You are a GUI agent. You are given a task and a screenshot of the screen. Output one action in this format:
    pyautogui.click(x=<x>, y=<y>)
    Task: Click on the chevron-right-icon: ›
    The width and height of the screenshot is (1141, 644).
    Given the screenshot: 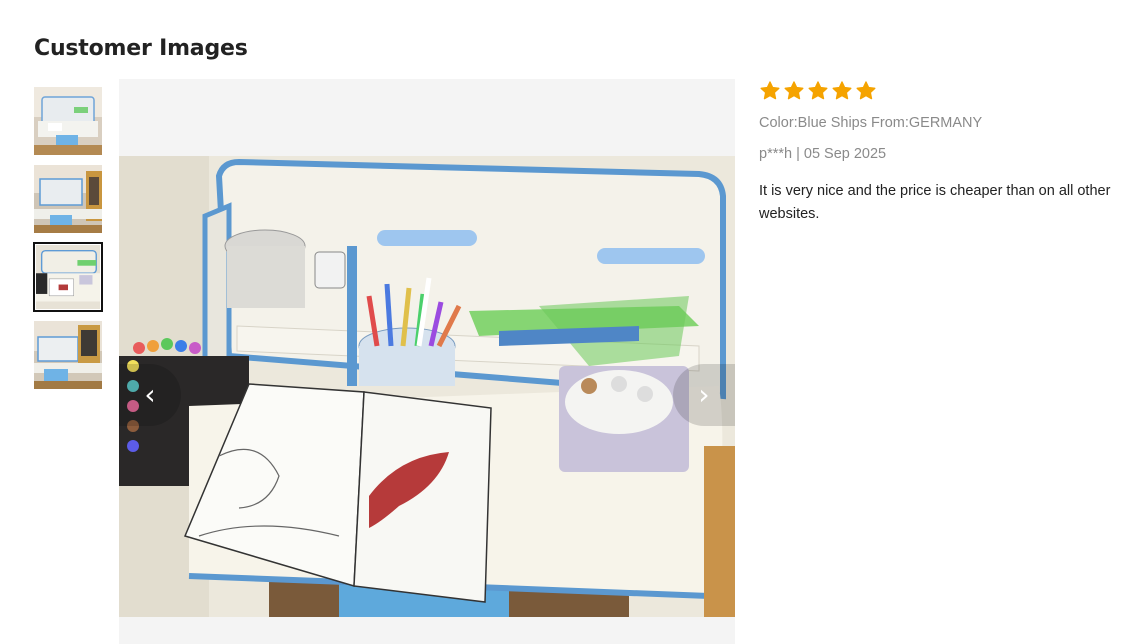 What is the action you would take?
    pyautogui.click(x=704, y=394)
    